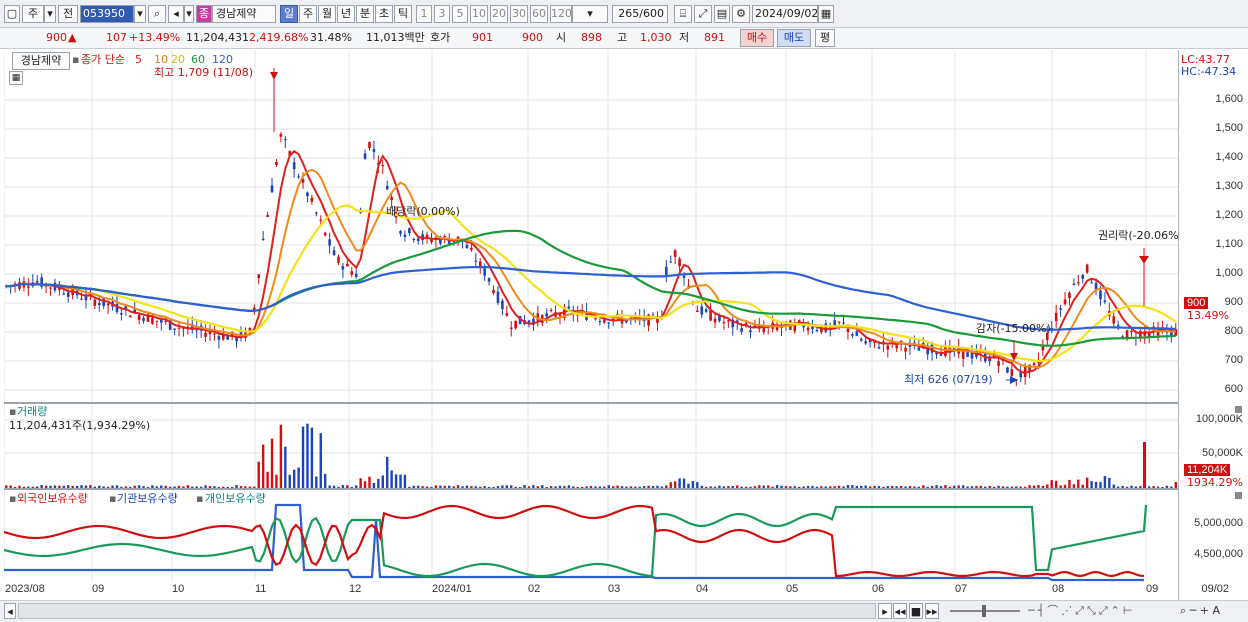 The width and height of the screenshot is (1248, 622). I want to click on rights-marker-arrow, so click(1144, 260).